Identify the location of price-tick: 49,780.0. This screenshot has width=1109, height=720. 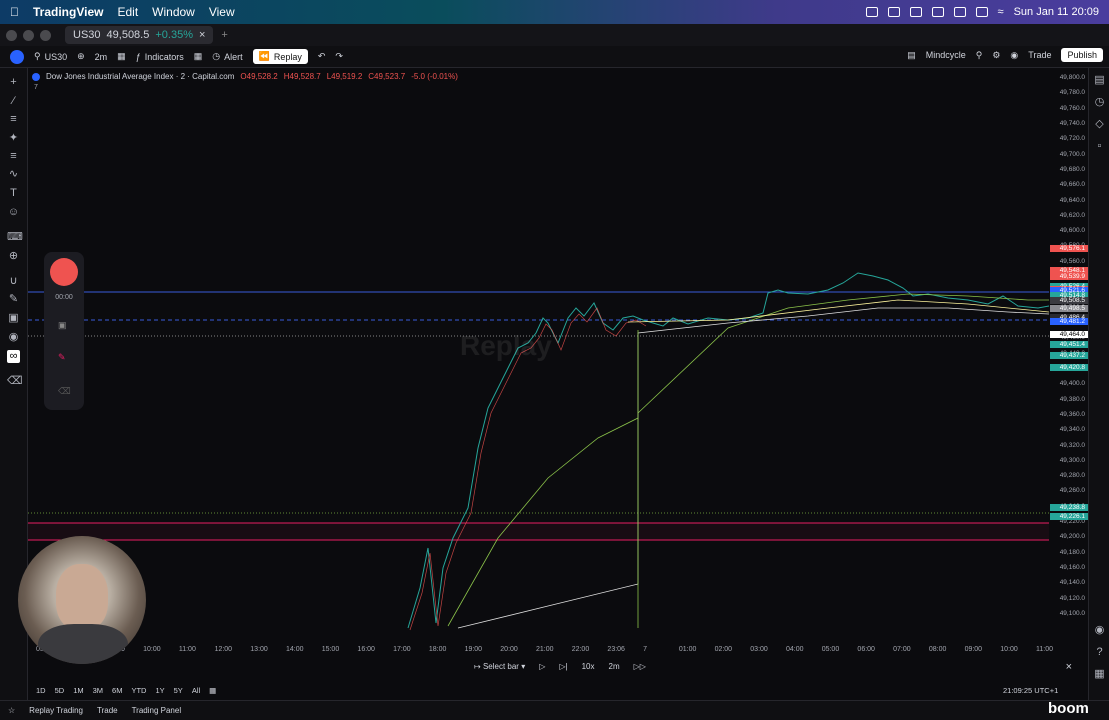
(1072, 93).